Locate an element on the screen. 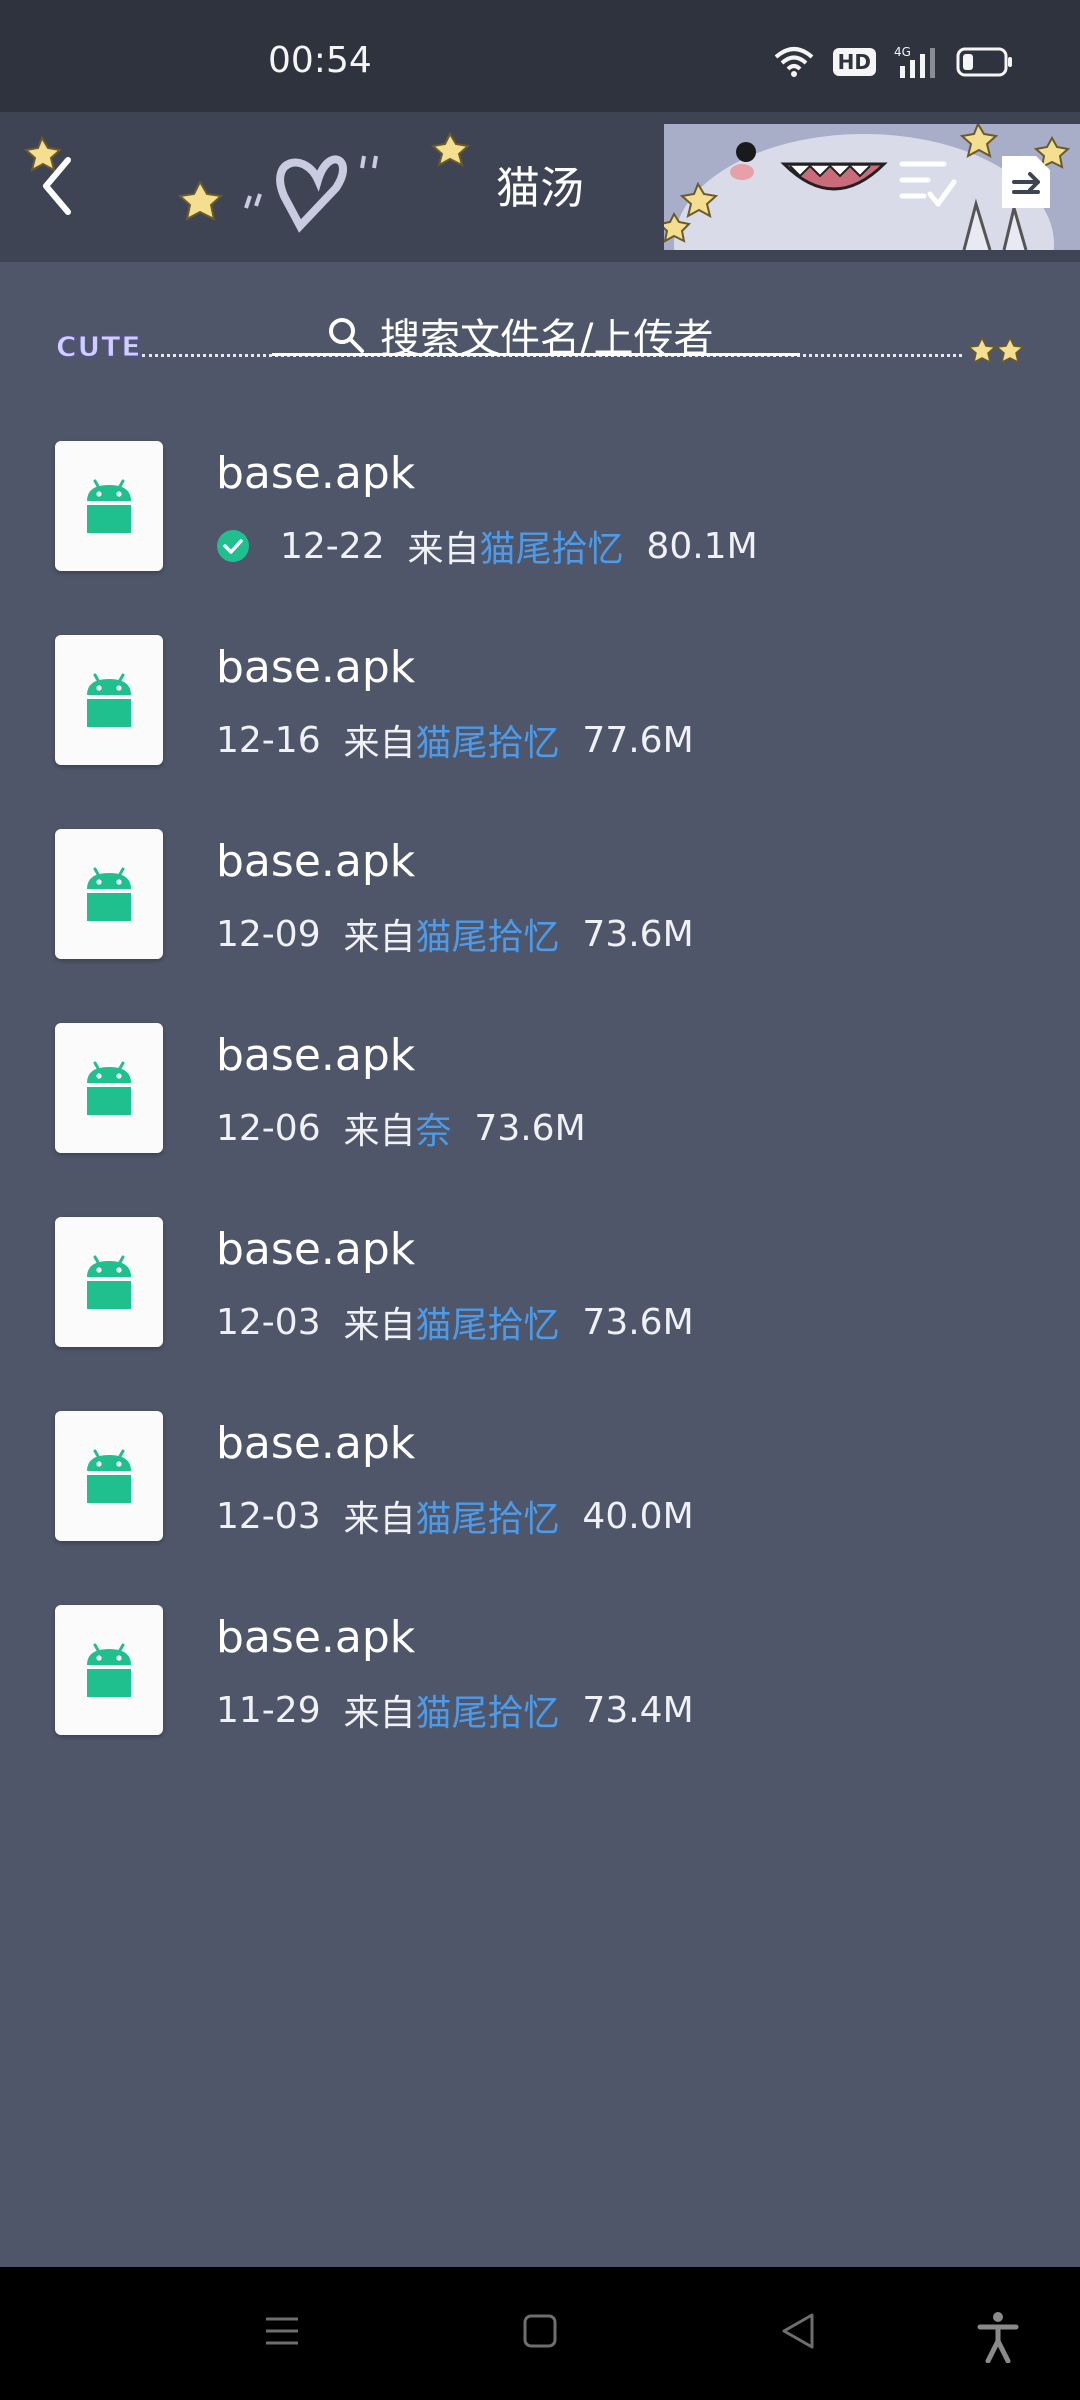 The image size is (1080, 2400). file-list-item: base.apk 12-06 来自 奈 73.6M is located at coordinates (540, 1115).